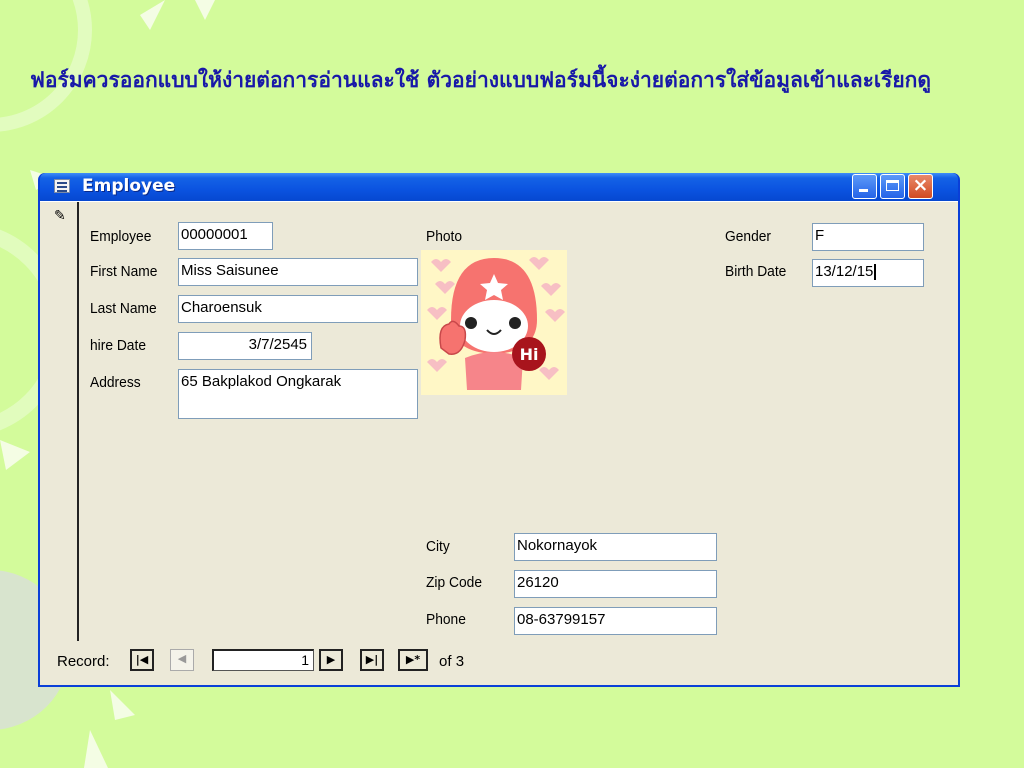 The width and height of the screenshot is (1024, 768). I want to click on record-selector: ✎, so click(59, 421).